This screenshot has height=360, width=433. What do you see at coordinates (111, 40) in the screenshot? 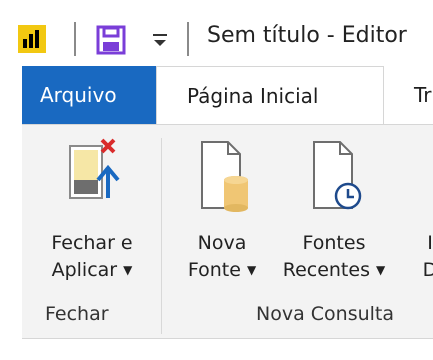
I see `save-icon` at bounding box center [111, 40].